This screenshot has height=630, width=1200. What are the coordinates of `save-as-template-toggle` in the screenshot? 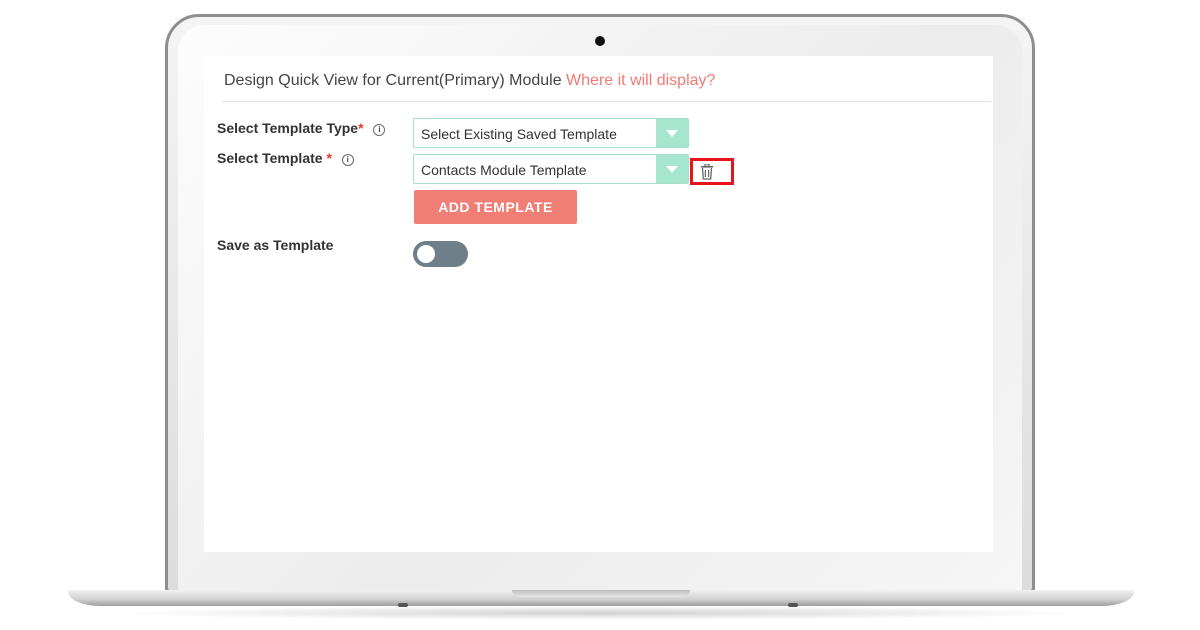 It's located at (440, 254).